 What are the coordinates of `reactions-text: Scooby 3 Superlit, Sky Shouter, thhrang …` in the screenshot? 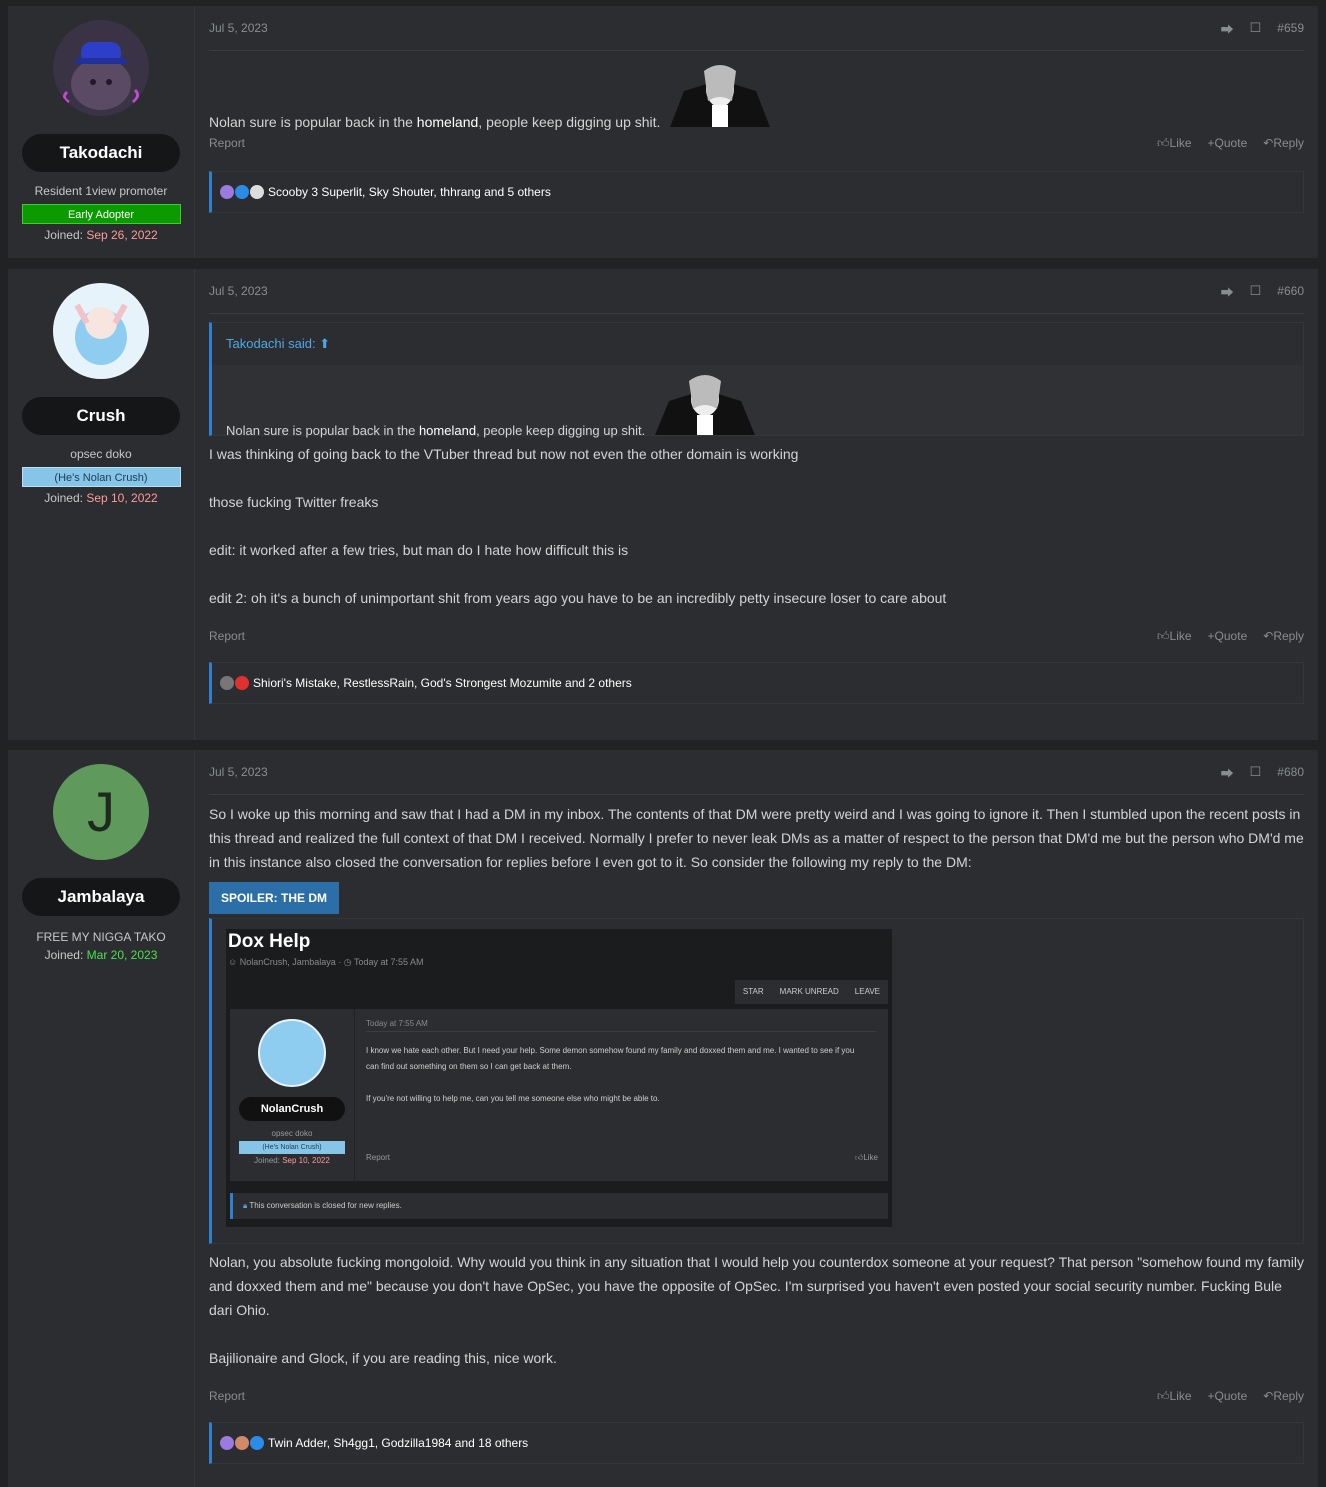 It's located at (409, 192).